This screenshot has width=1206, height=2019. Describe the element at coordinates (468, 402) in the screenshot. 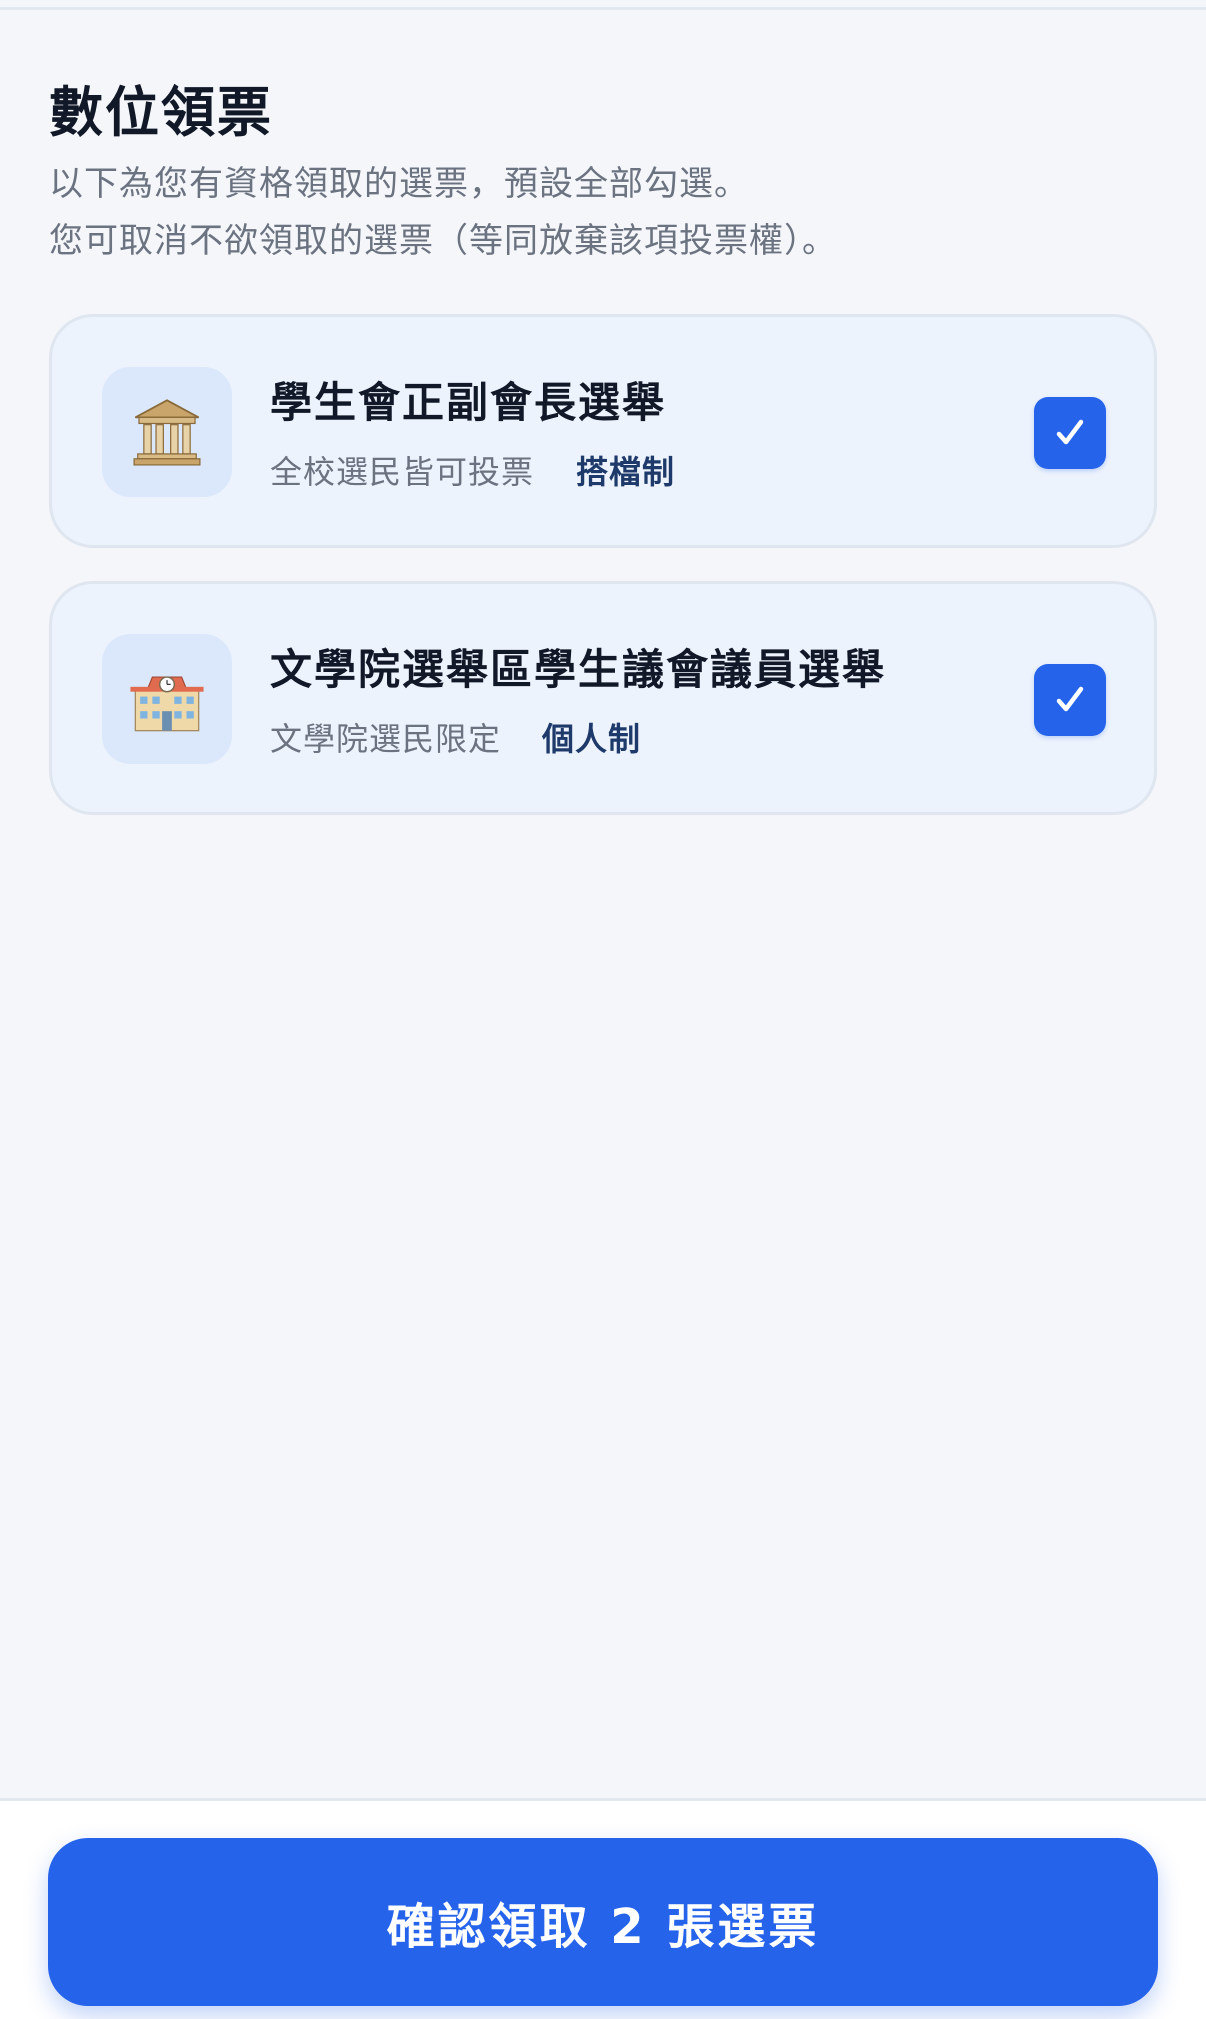

I see `ballot-title: 學生會正副會長選舉` at that location.